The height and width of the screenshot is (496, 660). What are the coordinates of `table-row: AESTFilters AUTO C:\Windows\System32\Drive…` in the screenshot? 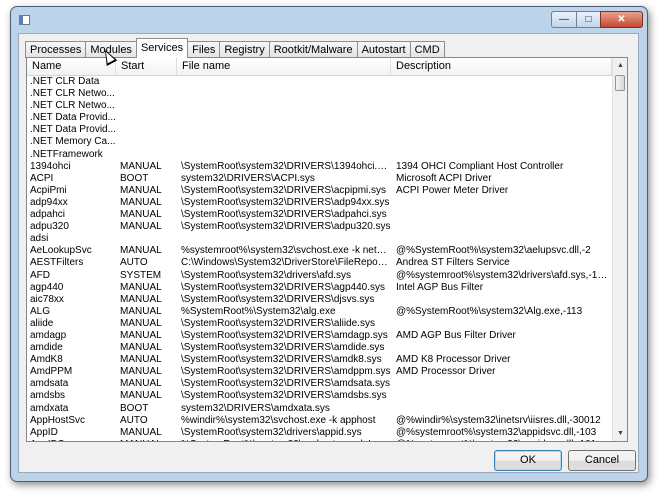 It's located at (319, 263).